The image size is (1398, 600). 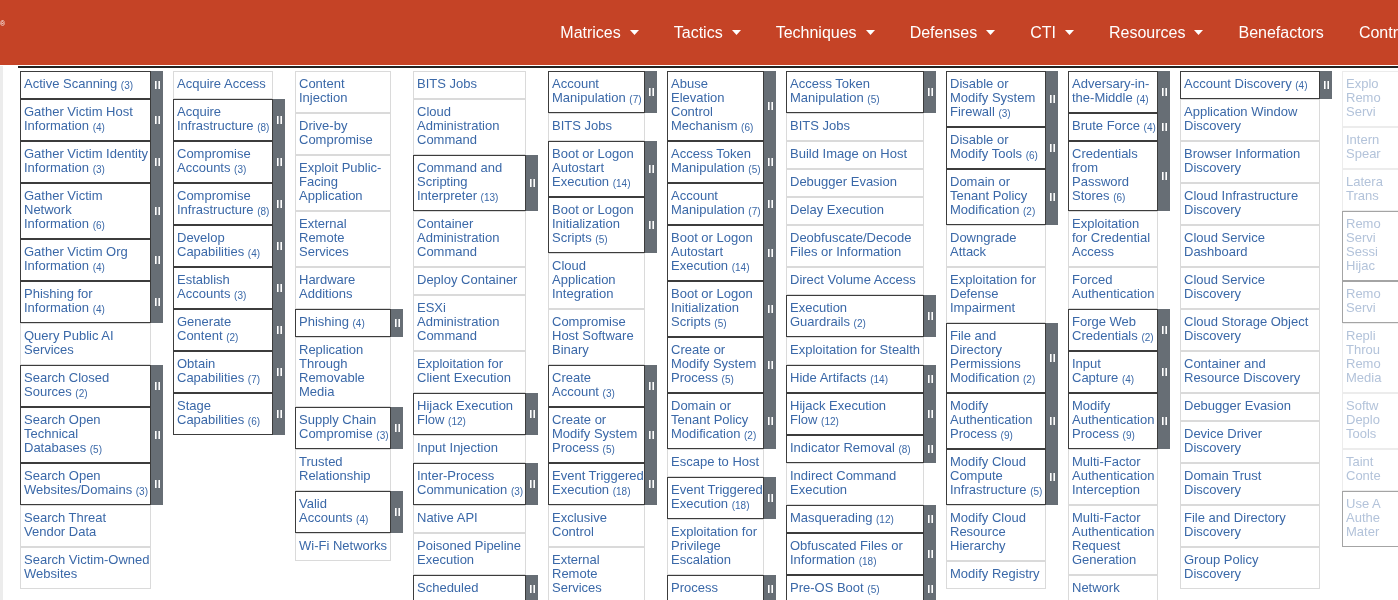 I want to click on technique-link: External Remote Services, so click(x=596, y=573).